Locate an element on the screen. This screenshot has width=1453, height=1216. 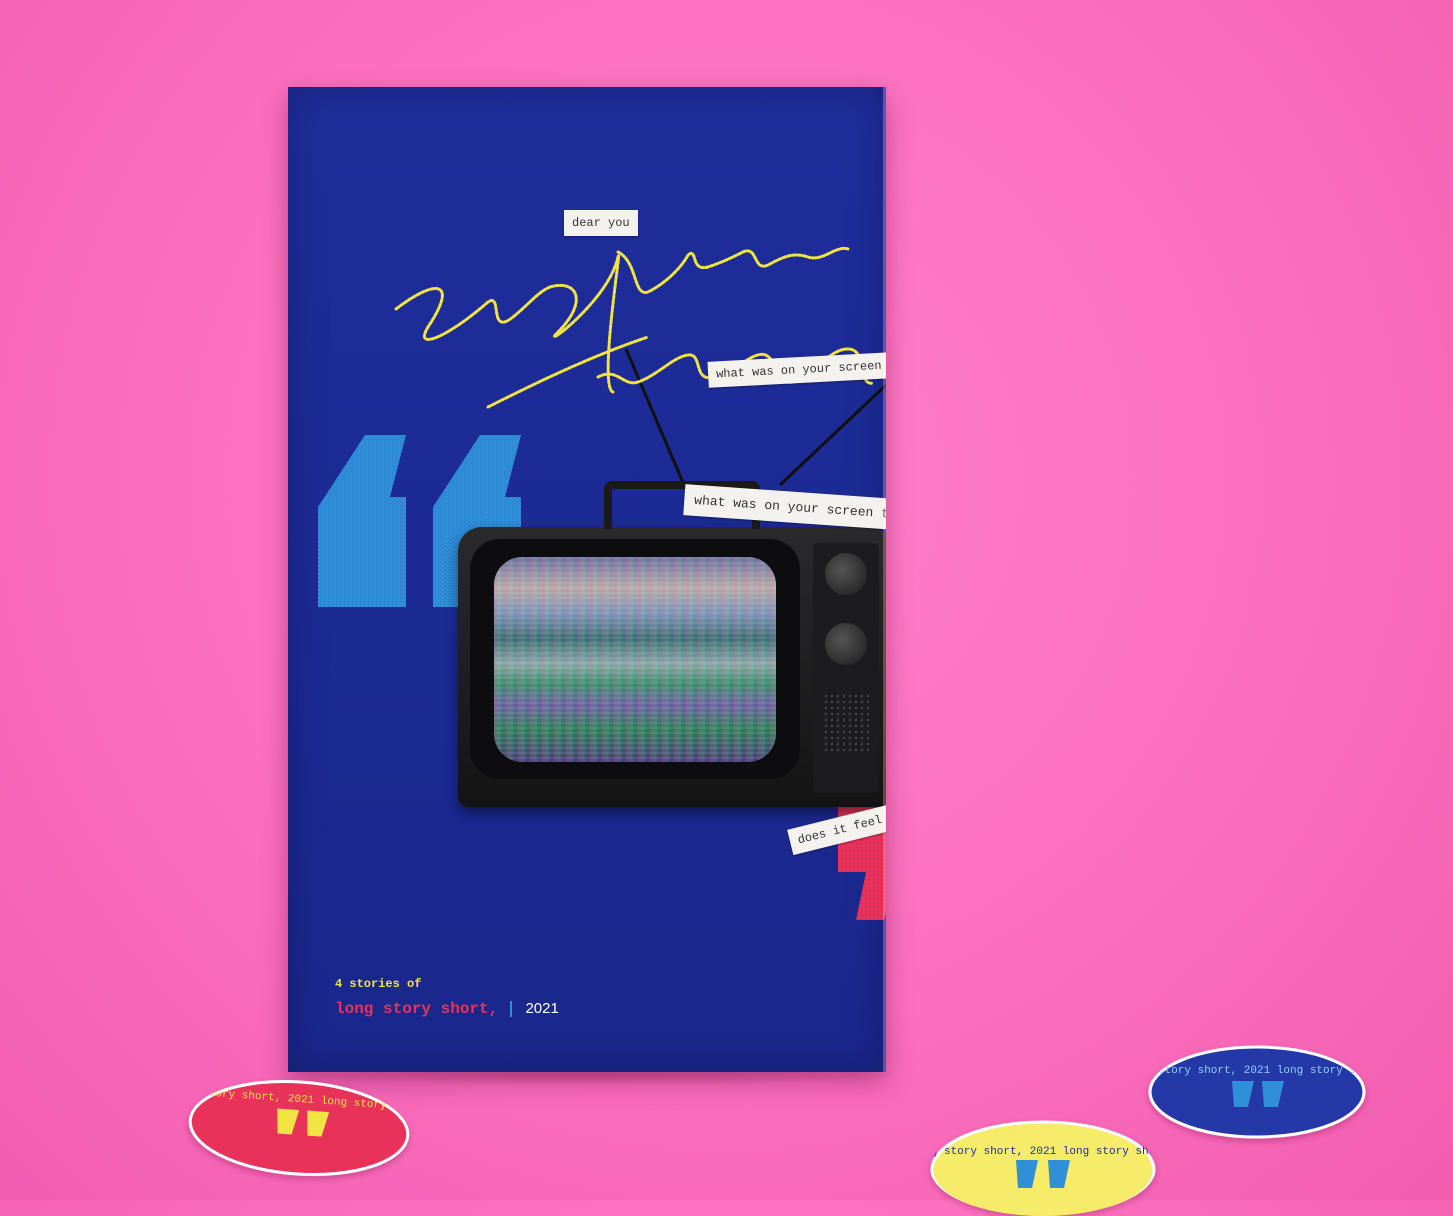
sticker-blue: long story short, 2021 long story short, is located at coordinates (1257, 1092).